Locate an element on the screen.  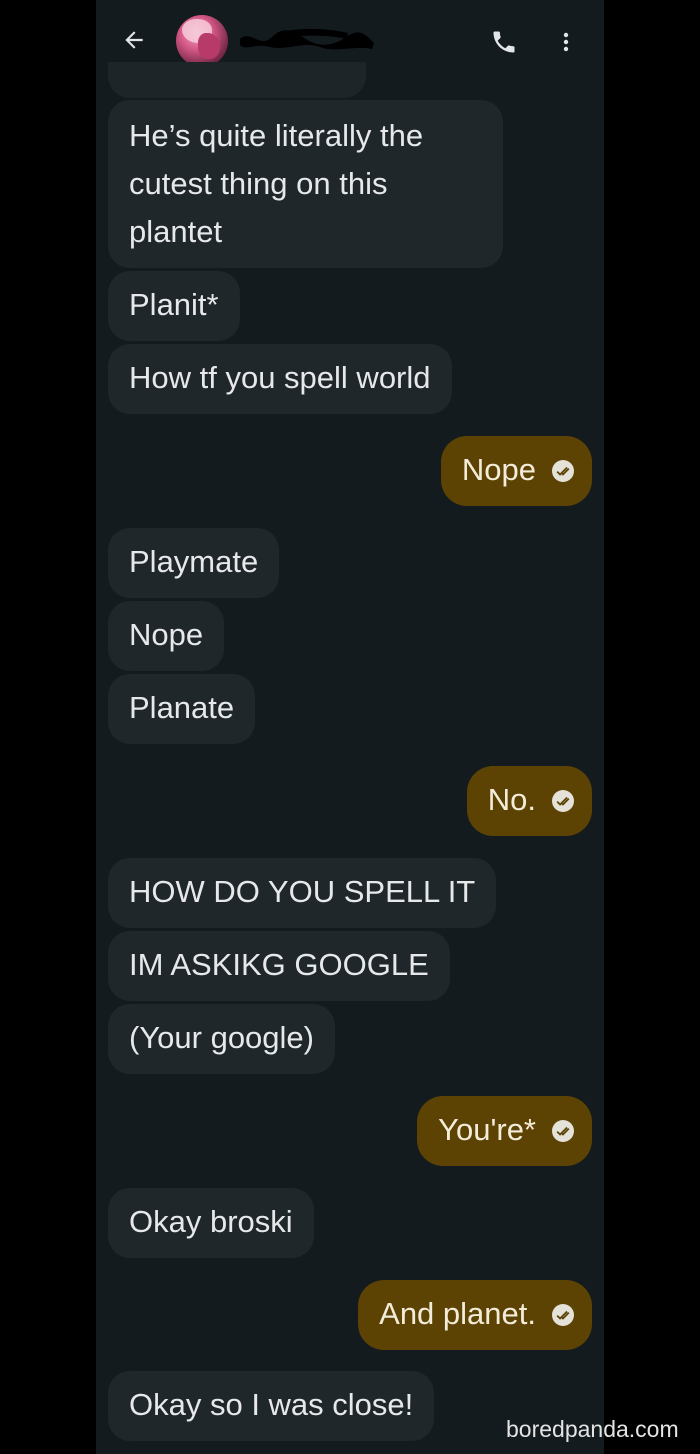
message-sent: You're* is located at coordinates (504, 1131).